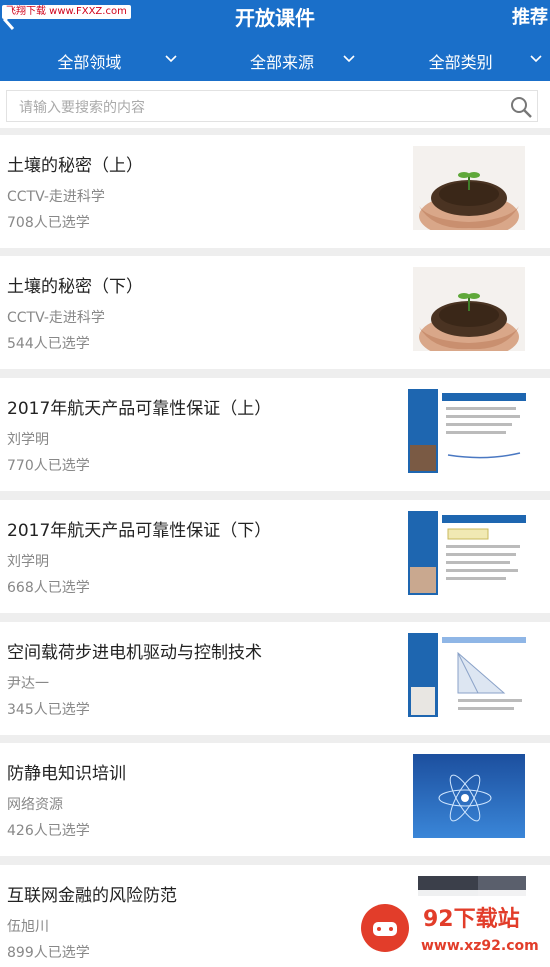 The width and height of the screenshot is (550, 967). What do you see at coordinates (480, 946) in the screenshot?
I see `watermark-url: www.xz92.com` at bounding box center [480, 946].